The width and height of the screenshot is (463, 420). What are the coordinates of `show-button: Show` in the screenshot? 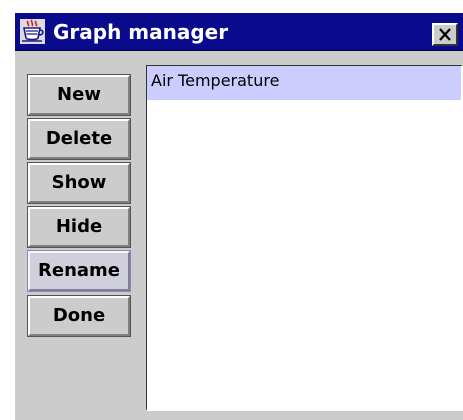 It's located at (79, 183).